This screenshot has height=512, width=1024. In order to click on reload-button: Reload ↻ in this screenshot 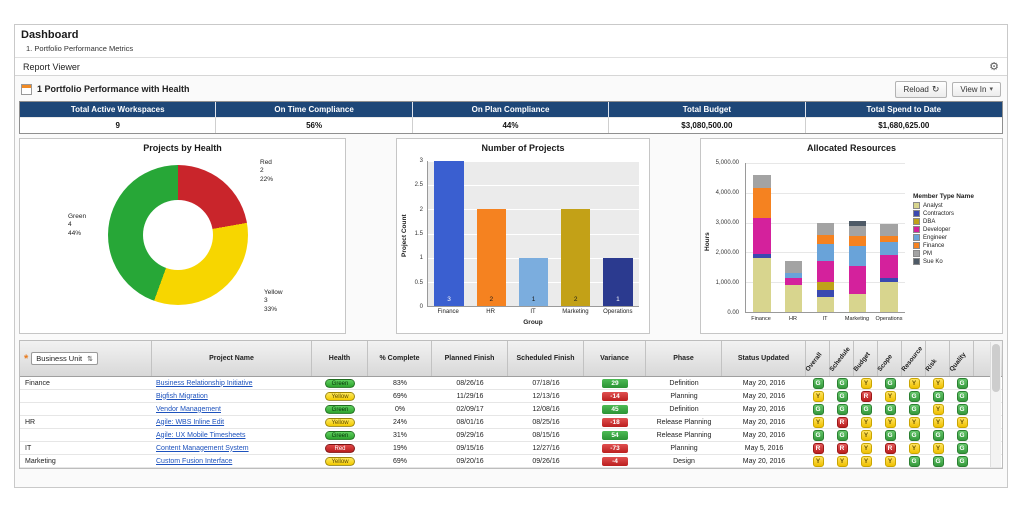, I will do `click(921, 89)`.